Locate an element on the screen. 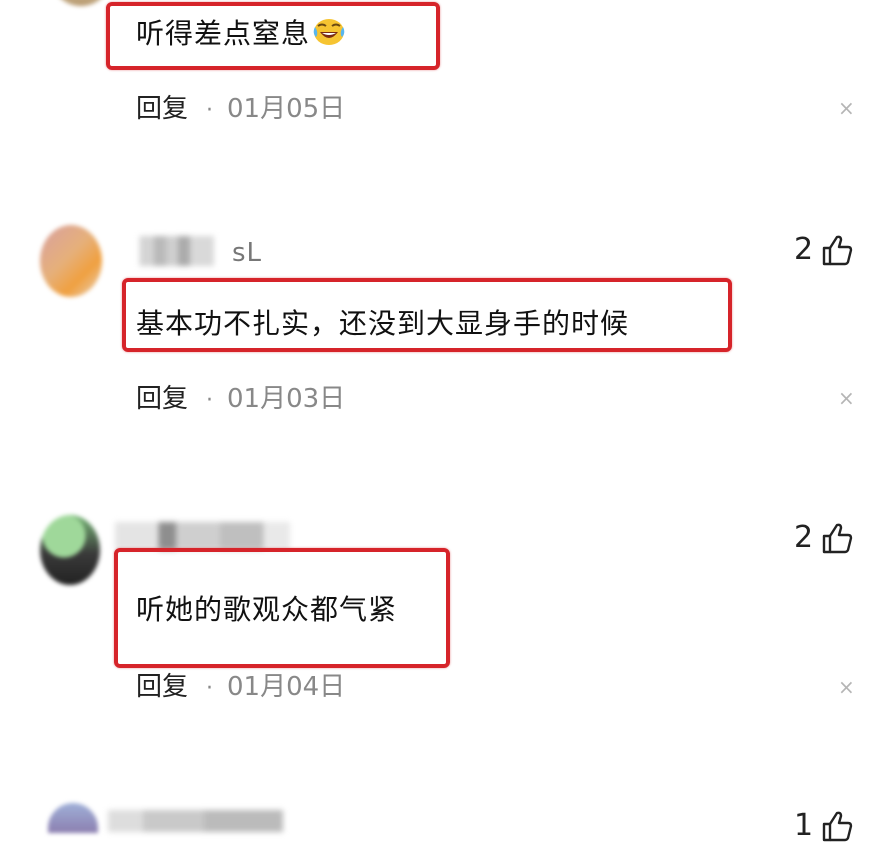 The image size is (884, 843). laugh-cry-emoji-icon is located at coordinates (329, 32).